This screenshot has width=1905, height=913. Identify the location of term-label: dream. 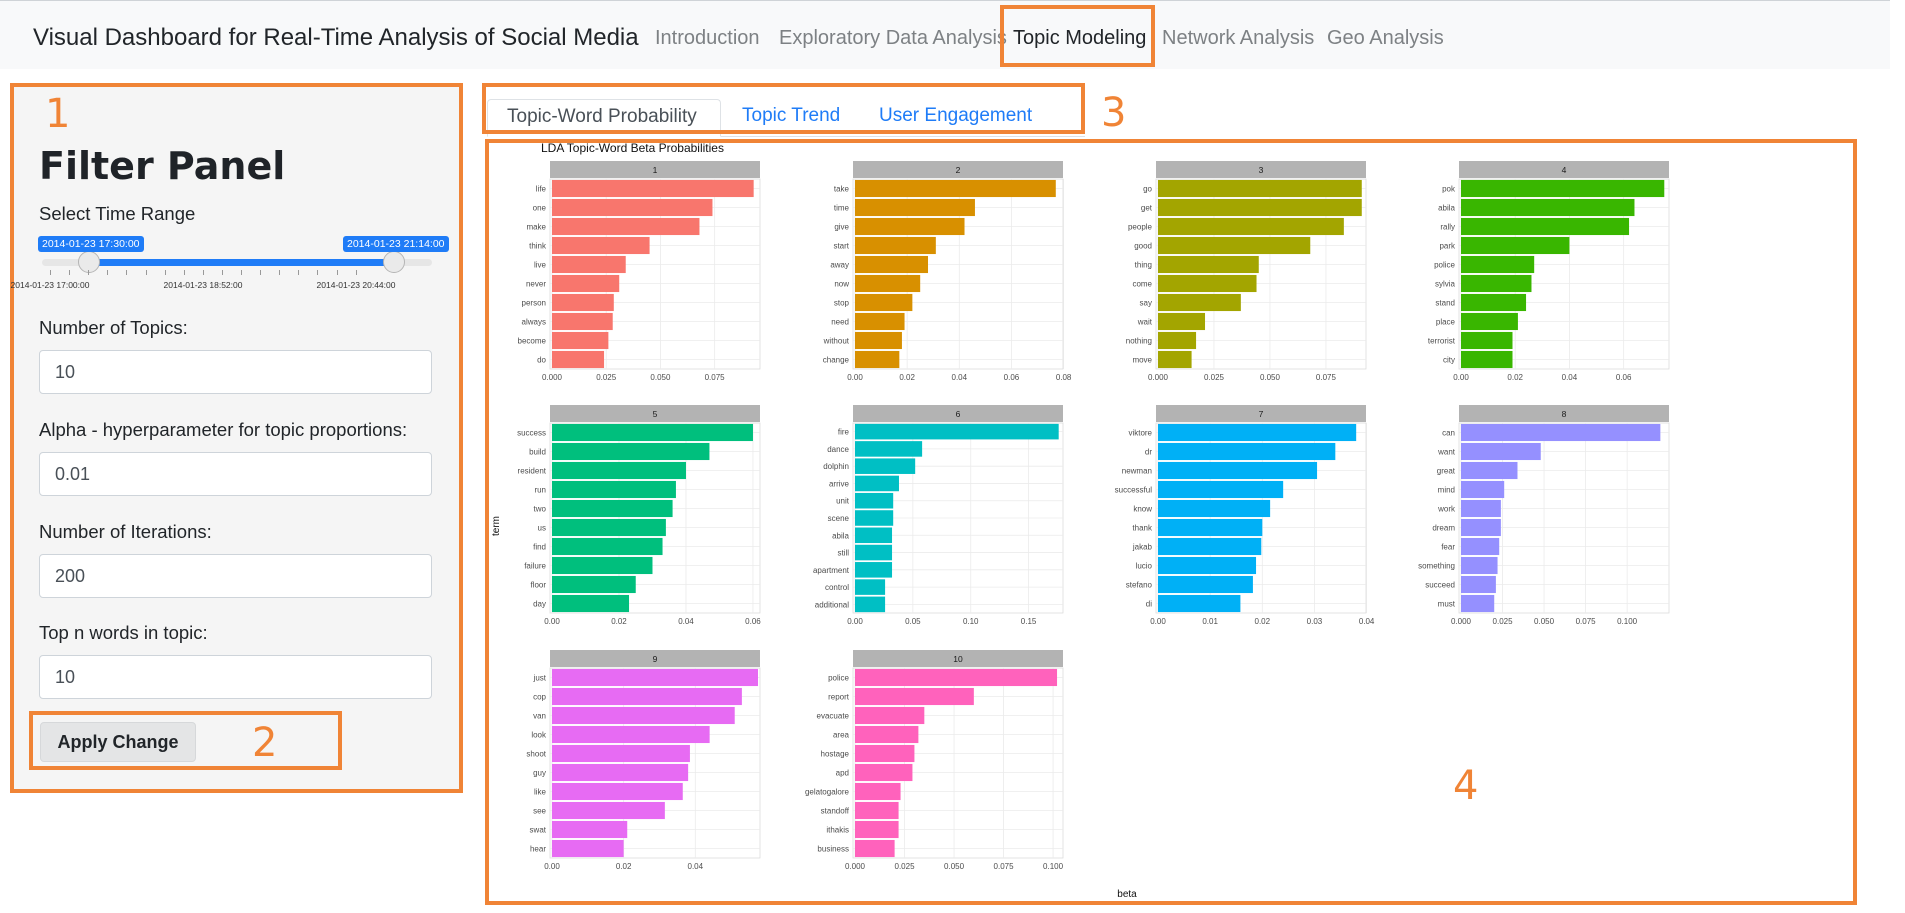
(1443, 528).